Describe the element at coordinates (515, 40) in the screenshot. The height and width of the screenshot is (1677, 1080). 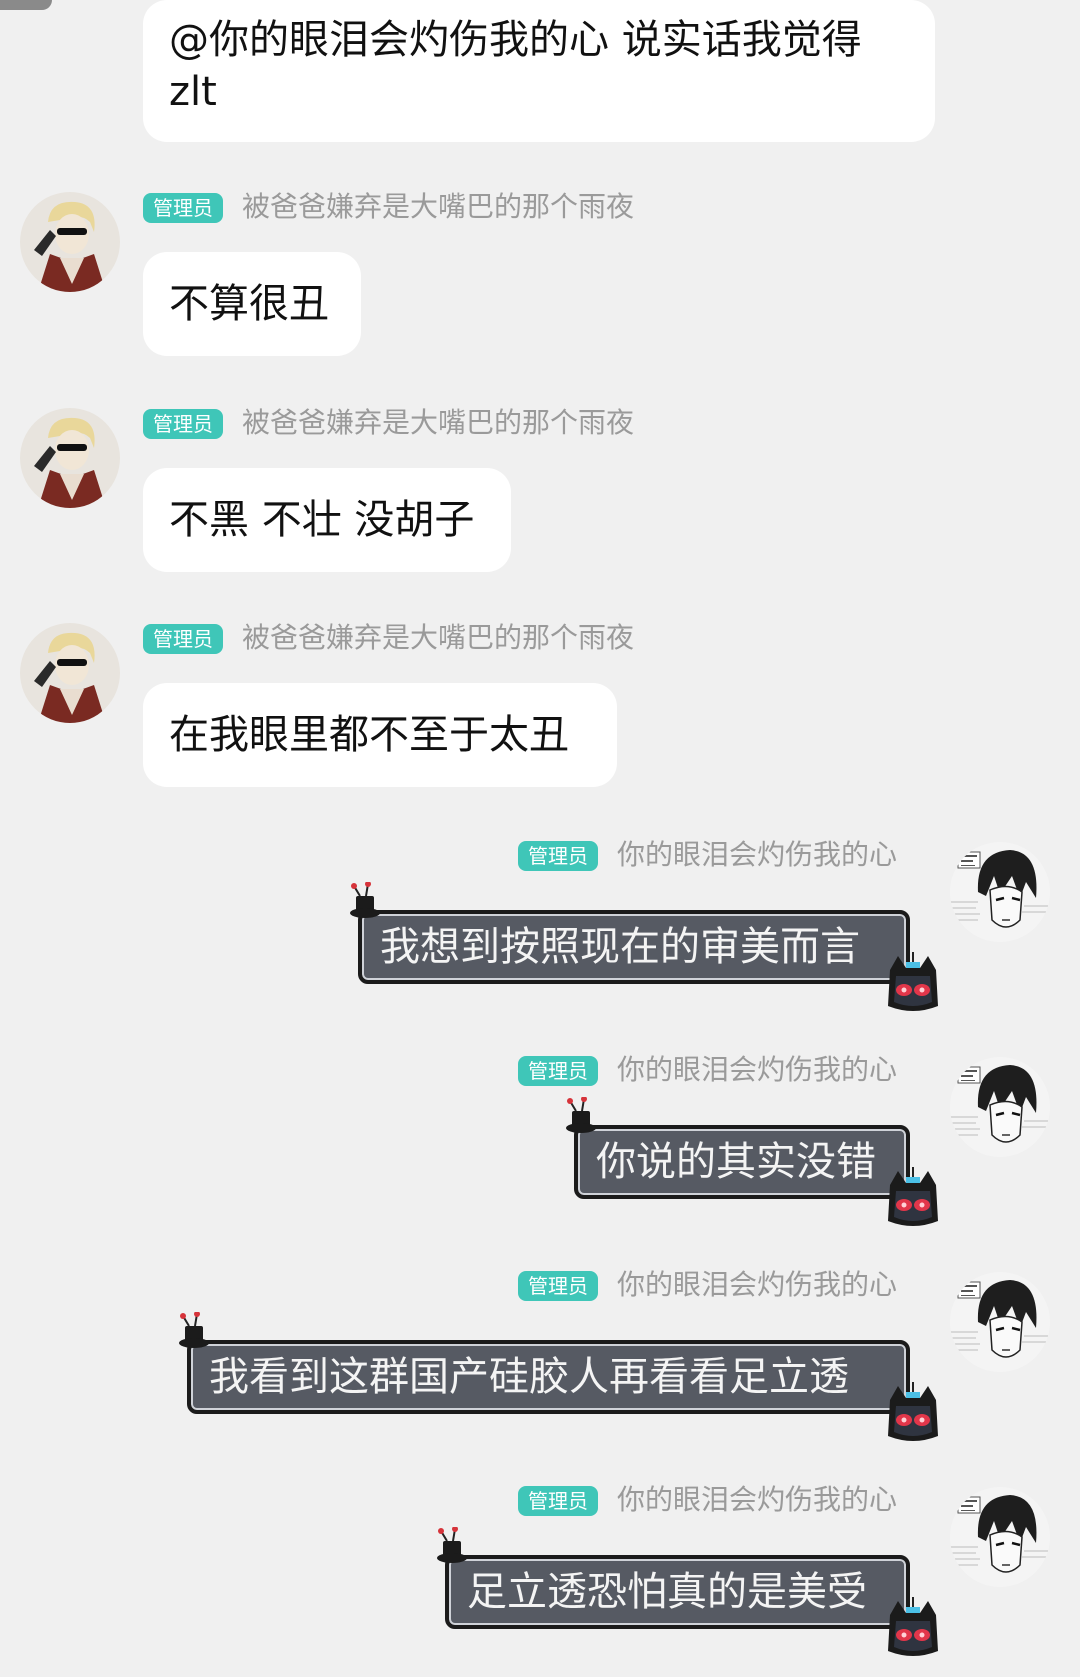
I see `message-text-line1: @你的眼泪会灼伤我的心 说实话我觉得` at that location.